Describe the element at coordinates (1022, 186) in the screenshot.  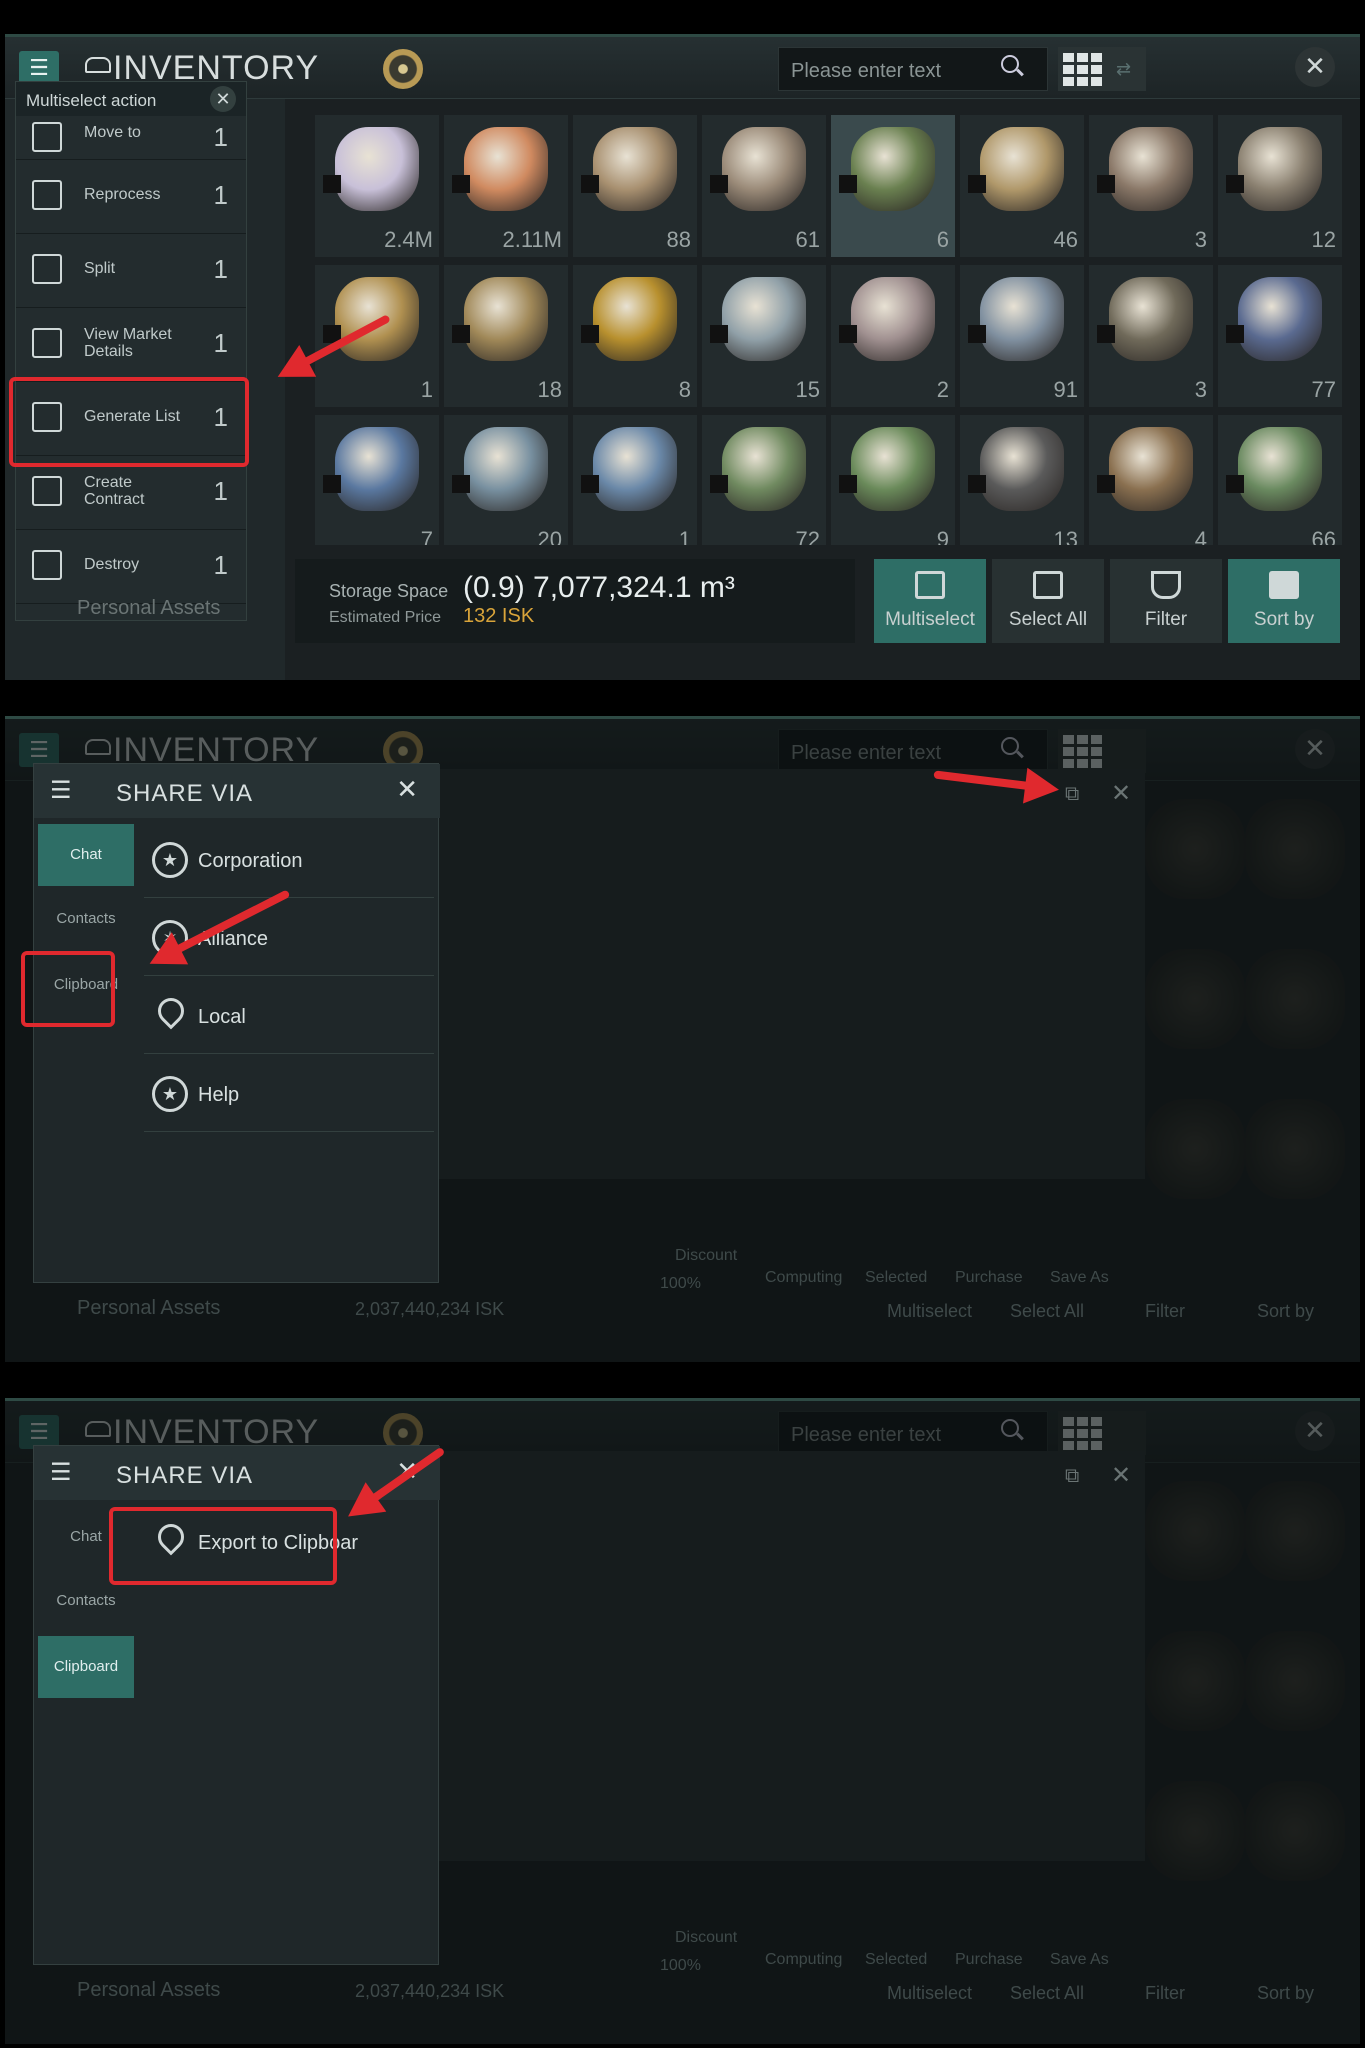
I see `inventory-item: 46` at that location.